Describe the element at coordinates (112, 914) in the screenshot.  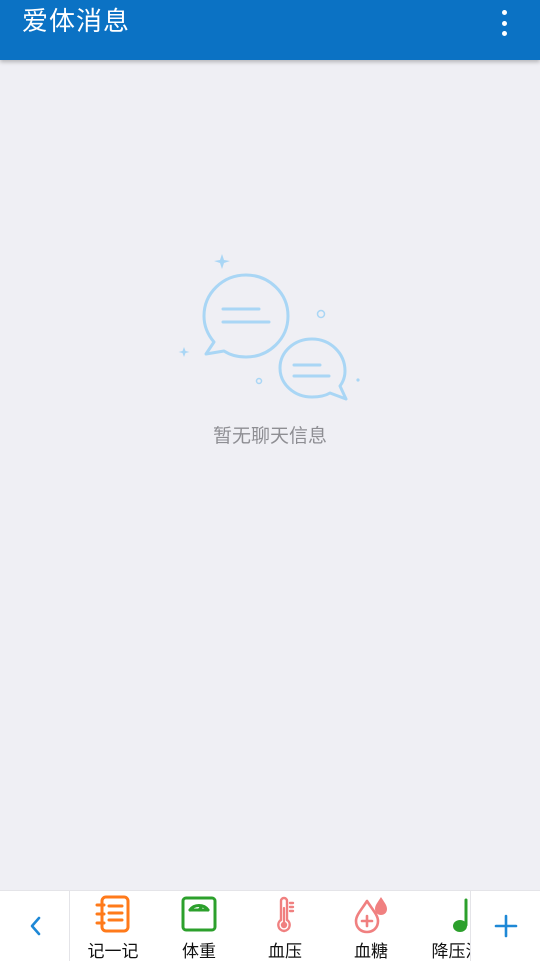
I see `notebook-icon` at that location.